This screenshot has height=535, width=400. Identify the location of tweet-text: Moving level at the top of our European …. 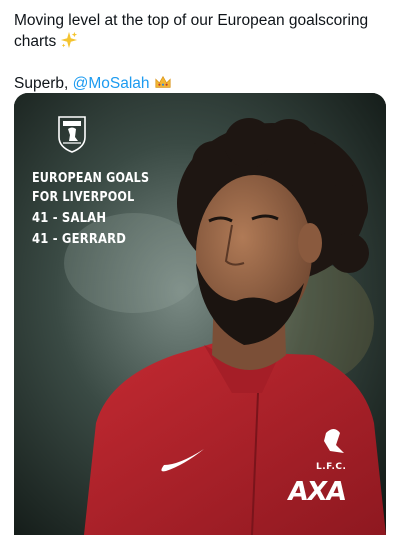
(200, 52).